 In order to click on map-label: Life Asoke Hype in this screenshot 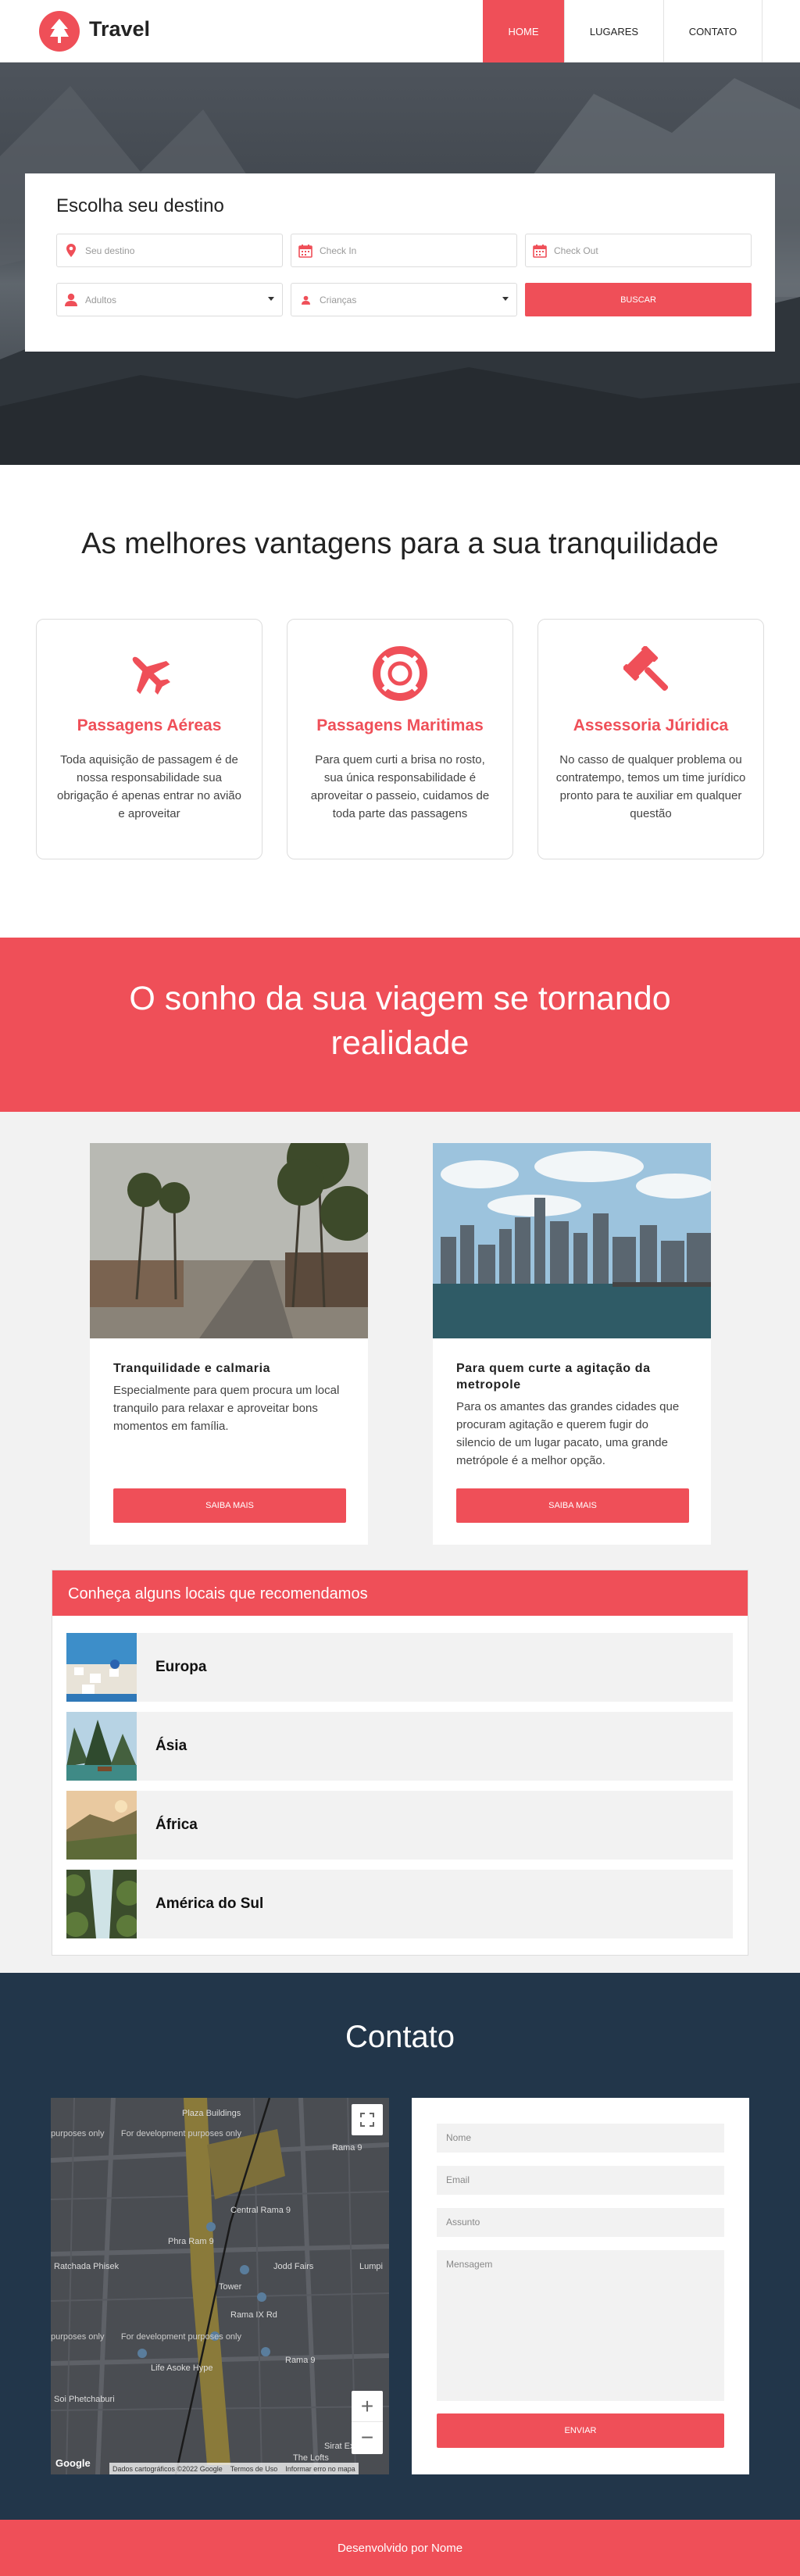, I will do `click(182, 2368)`.